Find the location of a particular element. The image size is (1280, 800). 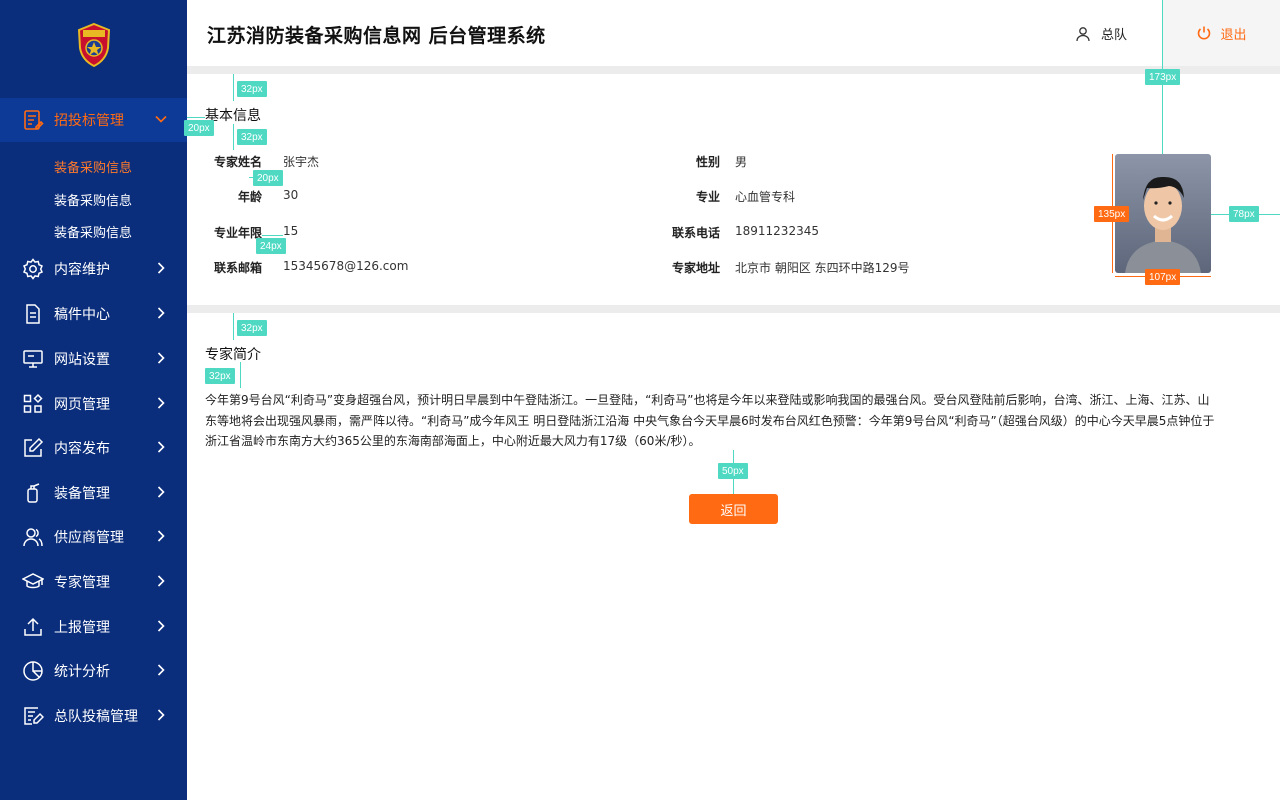

sidebar-item-expert-management: 专家管理 is located at coordinates (93, 582).